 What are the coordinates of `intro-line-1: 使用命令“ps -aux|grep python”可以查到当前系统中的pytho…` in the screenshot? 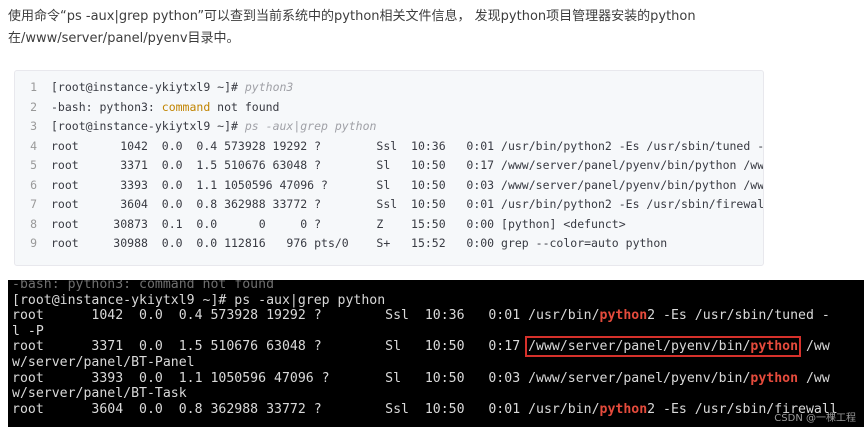 It's located at (352, 16).